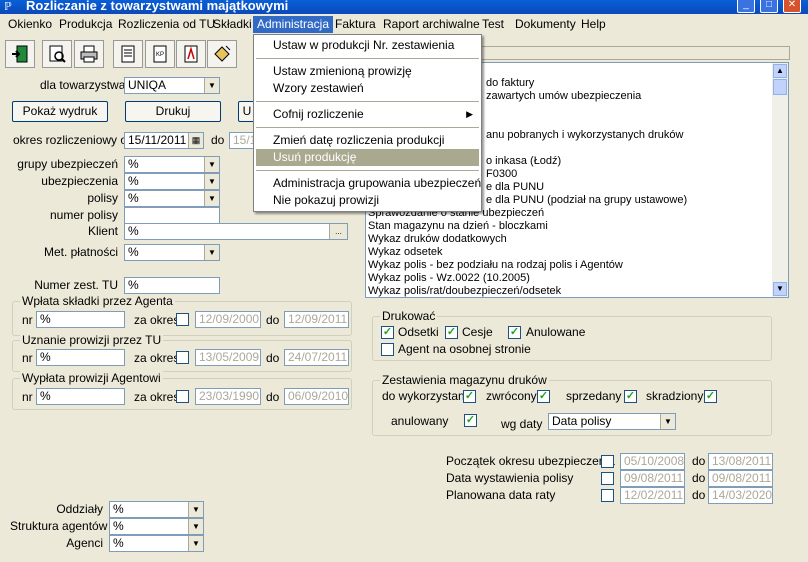 Image resolution: width=808 pixels, height=562 pixels. I want to click on okres-do-field: 15/1, so click(242, 140).